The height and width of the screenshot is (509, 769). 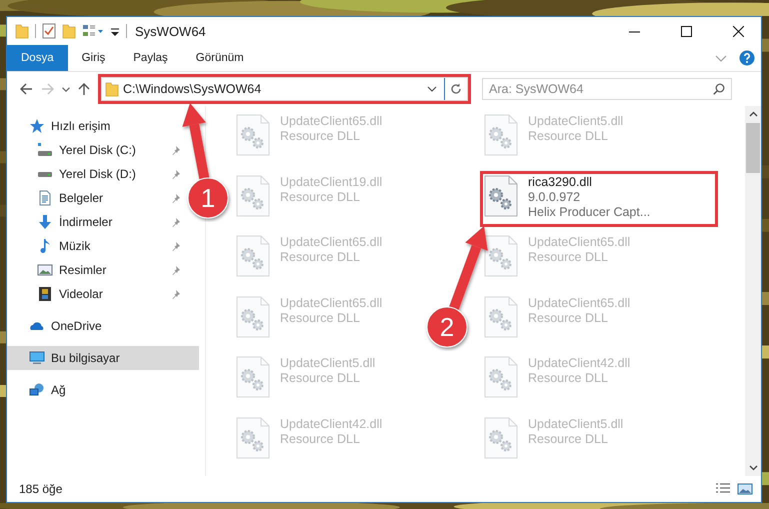 I want to click on ribbon-tab: Paylaş, so click(x=150, y=58).